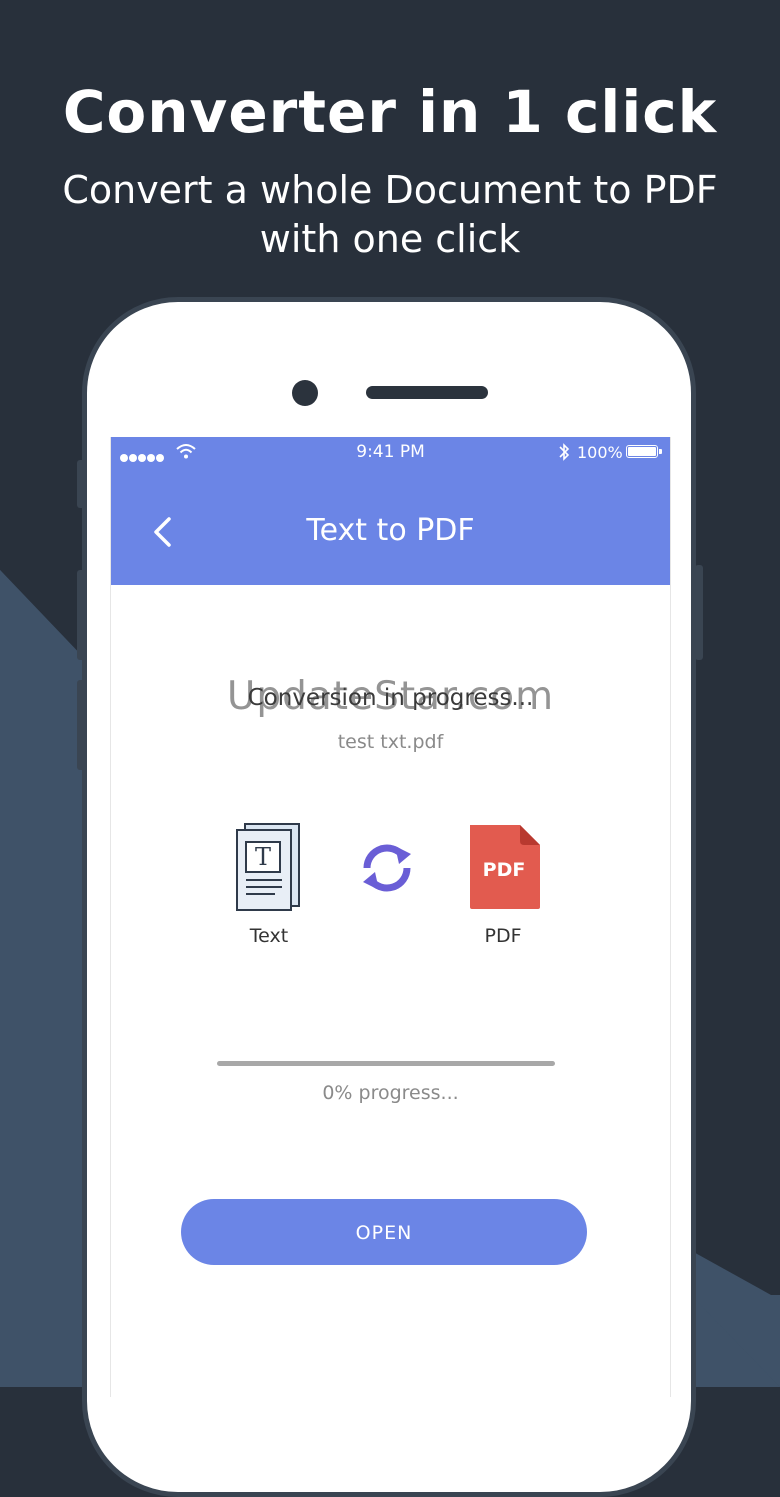  What do you see at coordinates (390, 511) in the screenshot?
I see `app-bar: 9:41 PM 100% Text to PDF` at bounding box center [390, 511].